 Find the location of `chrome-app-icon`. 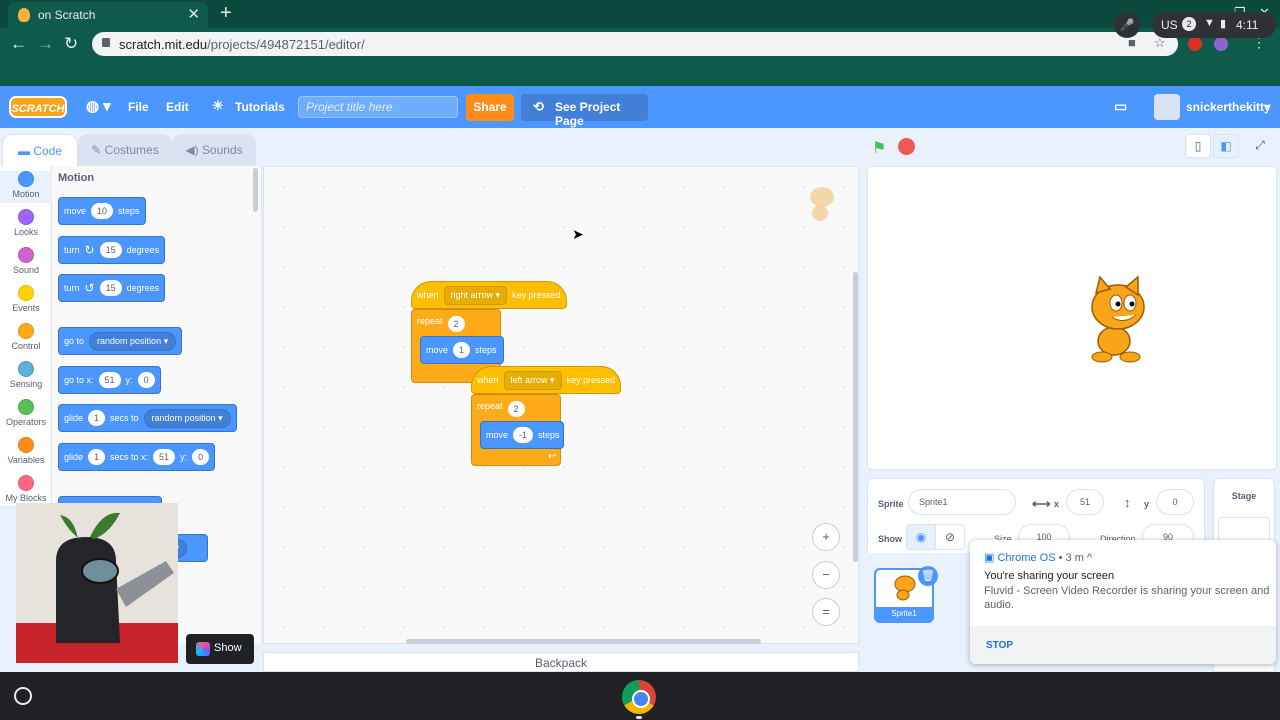

chrome-app-icon is located at coordinates (639, 697).